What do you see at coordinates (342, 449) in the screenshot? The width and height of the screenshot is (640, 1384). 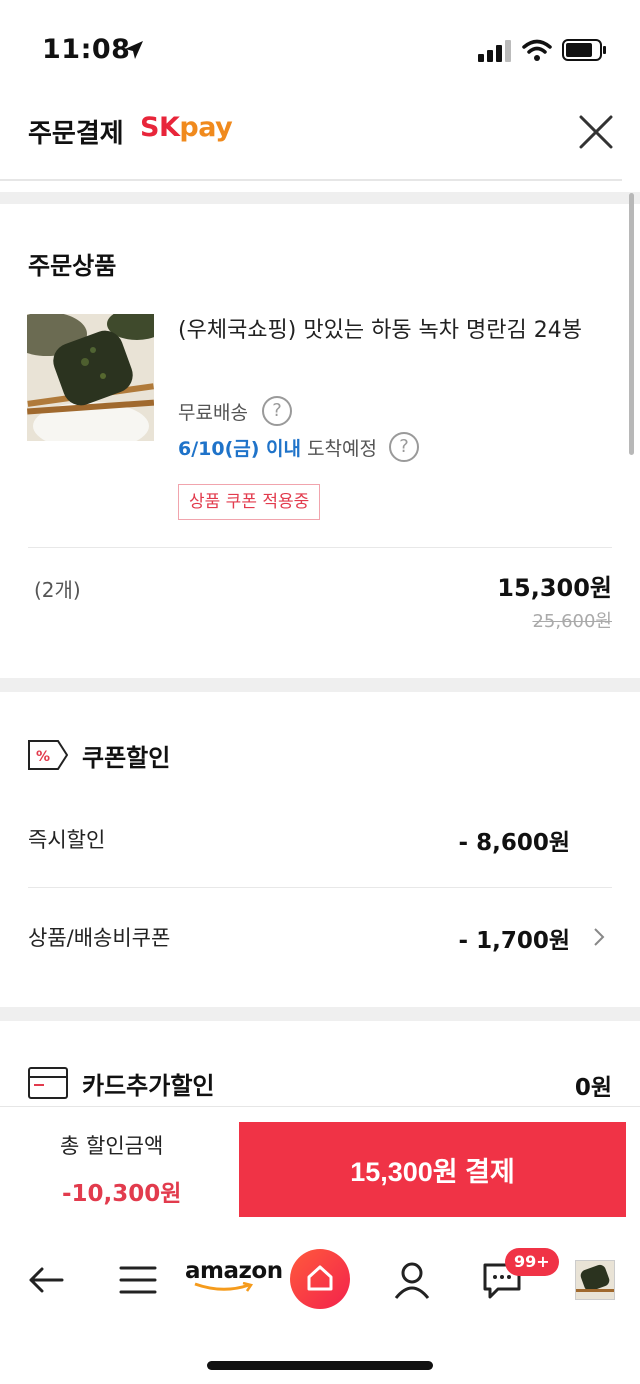 I see `arrival-text: 도착예정` at bounding box center [342, 449].